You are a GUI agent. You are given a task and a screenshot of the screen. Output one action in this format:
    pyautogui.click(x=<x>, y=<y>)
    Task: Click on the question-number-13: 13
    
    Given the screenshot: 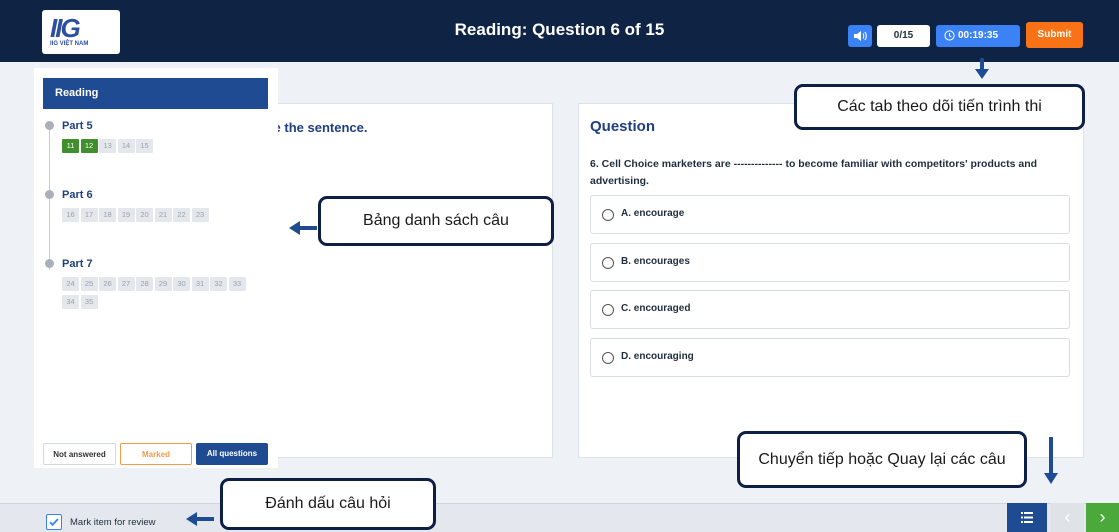 What is the action you would take?
    pyautogui.click(x=107, y=146)
    